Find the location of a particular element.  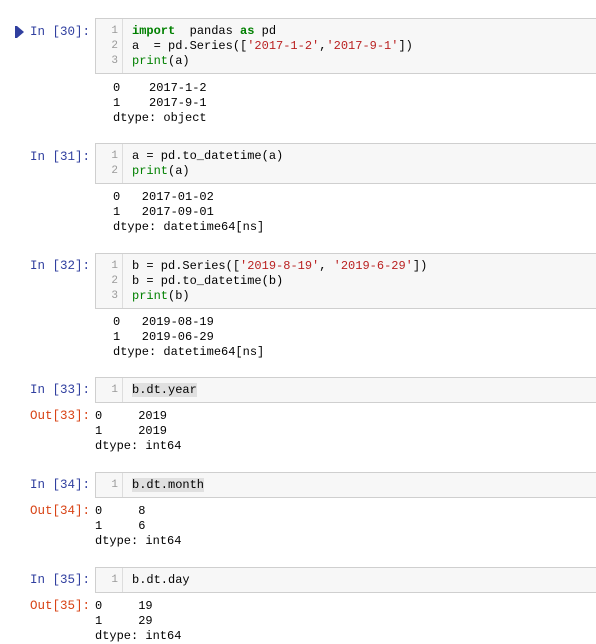

code-token: '2017-9-1' is located at coordinates (362, 46).